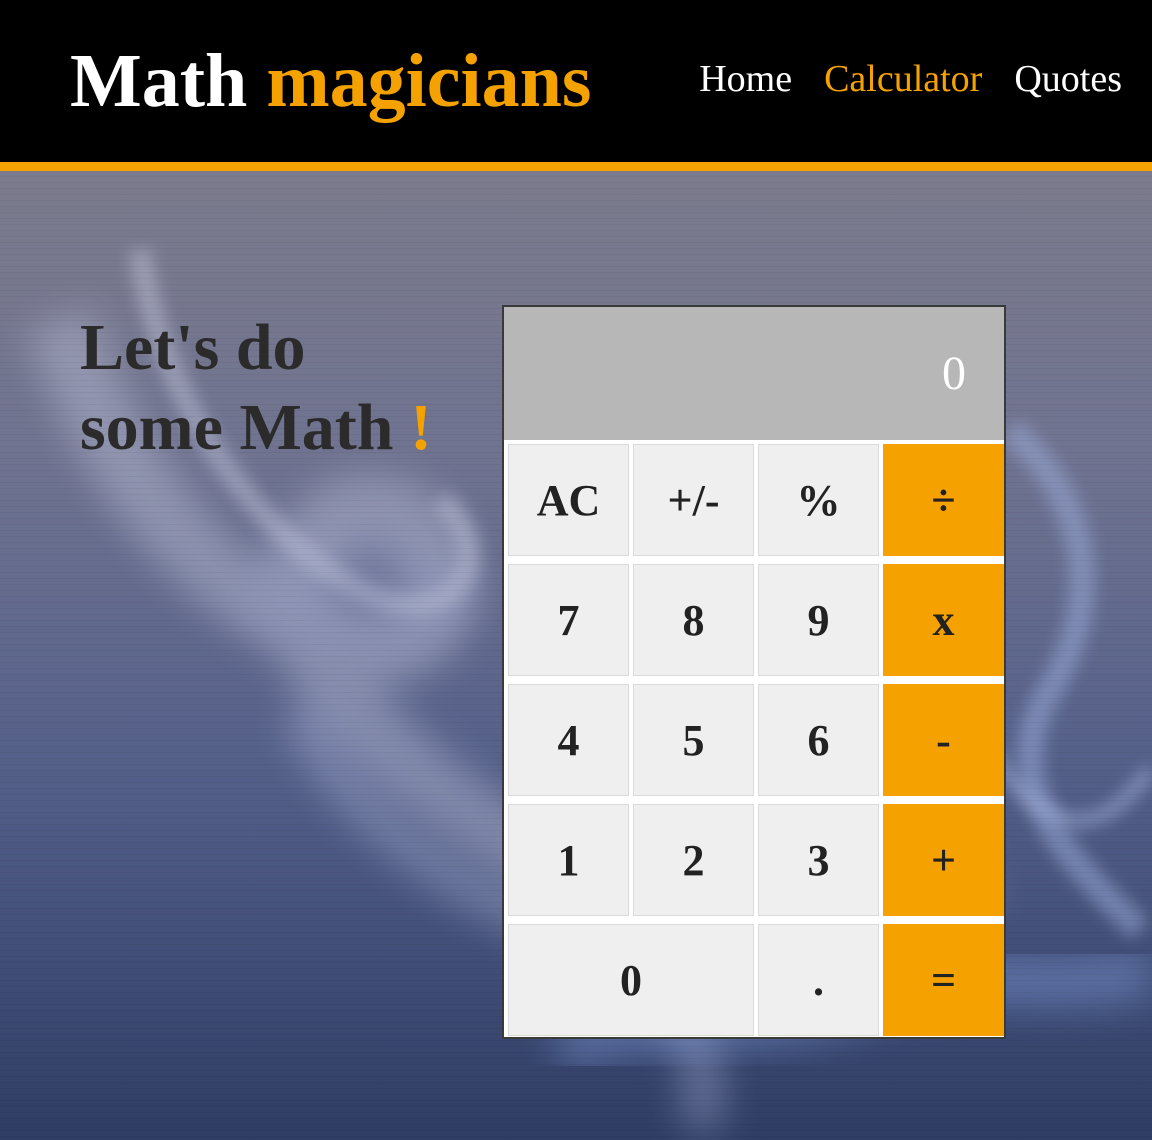  I want to click on main-nav: Home Calculator Quotes, so click(910, 79).